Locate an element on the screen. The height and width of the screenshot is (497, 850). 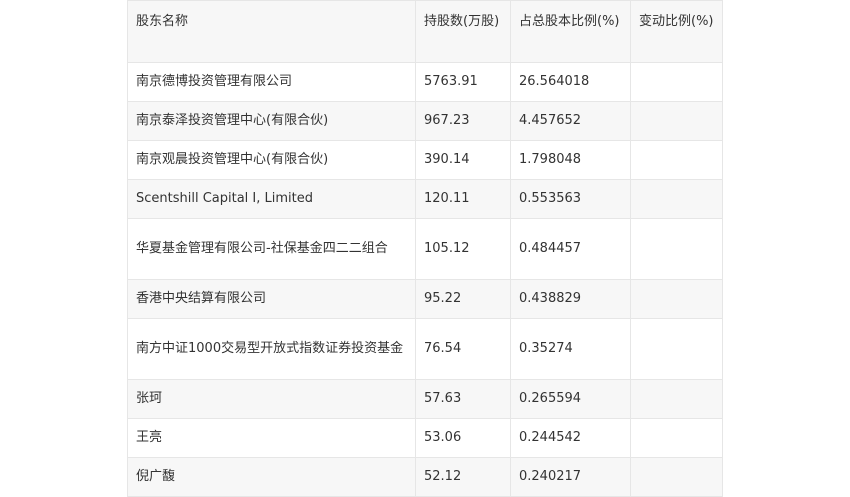
table-row: 华夏基金管理有限公司-社保基金四二二组合 105.12 0.484457 is located at coordinates (425, 249).